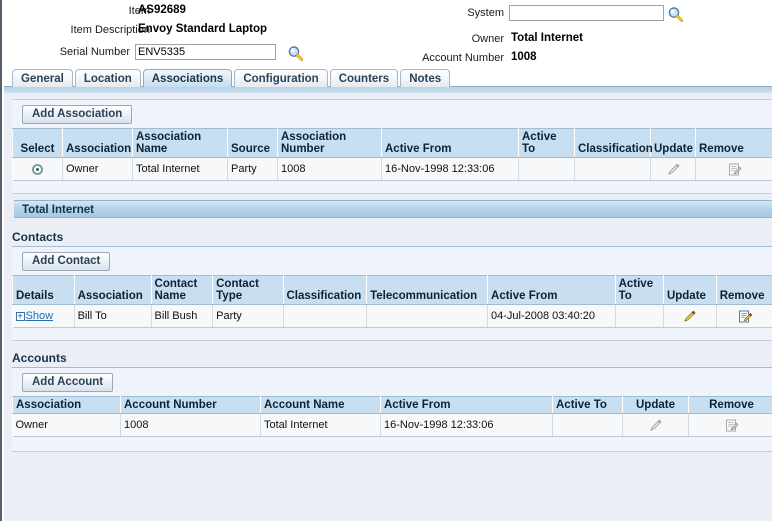 The width and height of the screenshot is (772, 521). I want to click on accounts-button-row: Add Account, so click(392, 382).